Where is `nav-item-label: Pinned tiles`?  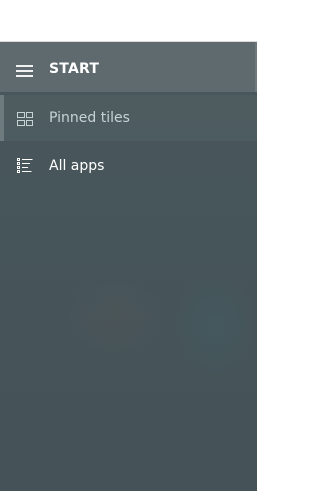
nav-item-label: Pinned tiles is located at coordinates (89, 118).